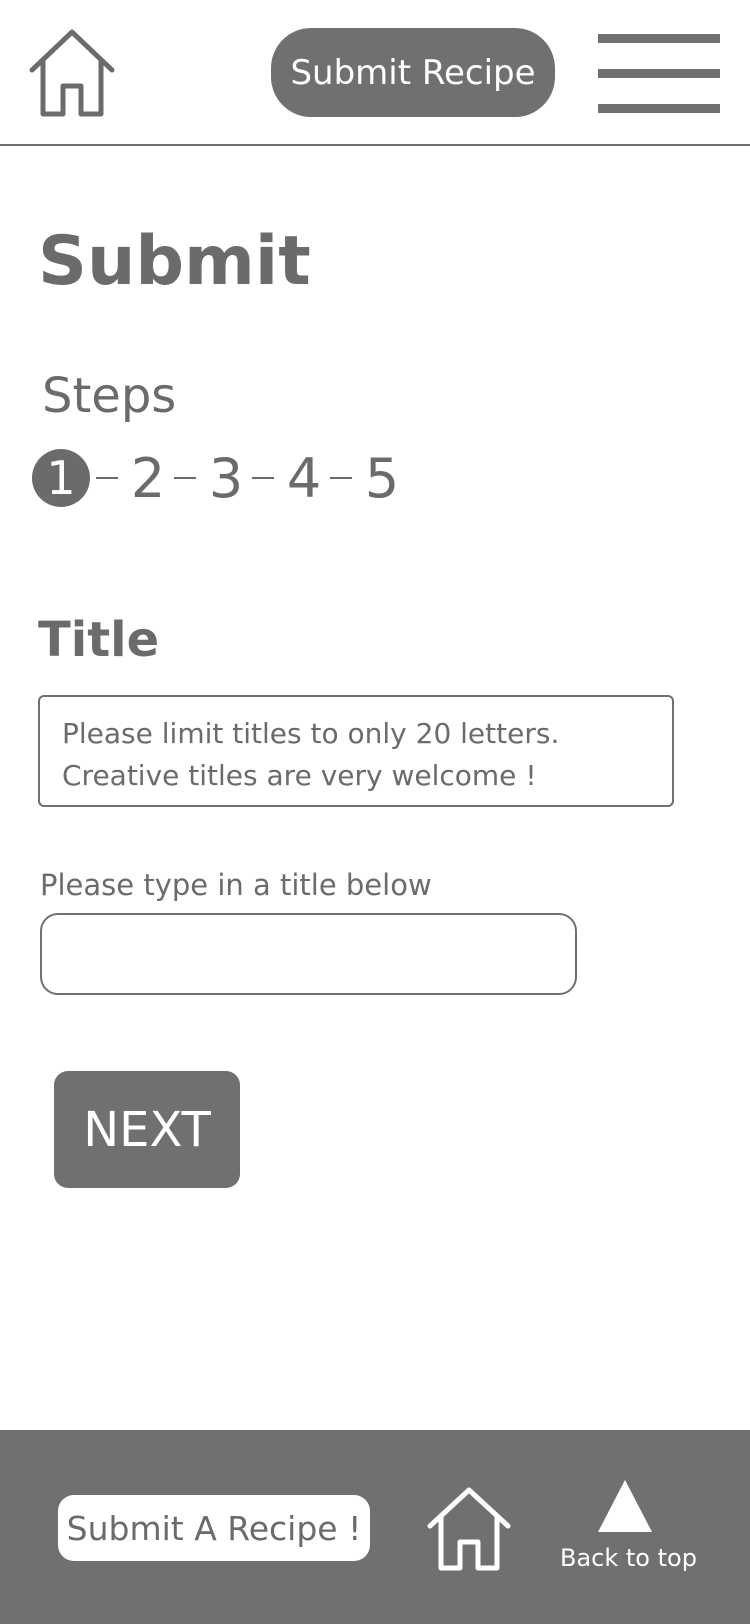 The height and width of the screenshot is (1624, 750). I want to click on step-1-active: 1, so click(61, 478).